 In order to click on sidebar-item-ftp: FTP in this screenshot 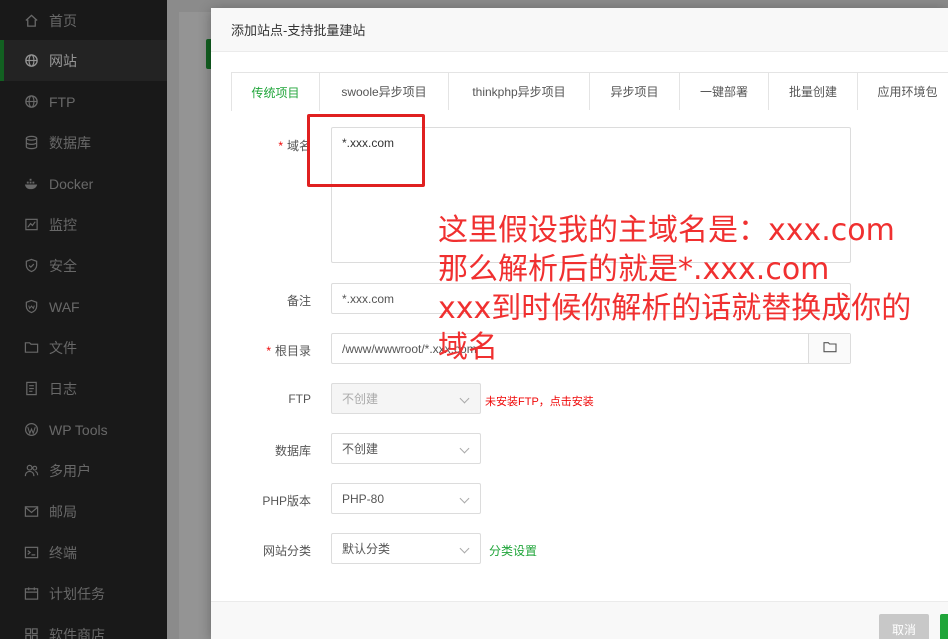, I will do `click(83, 101)`.